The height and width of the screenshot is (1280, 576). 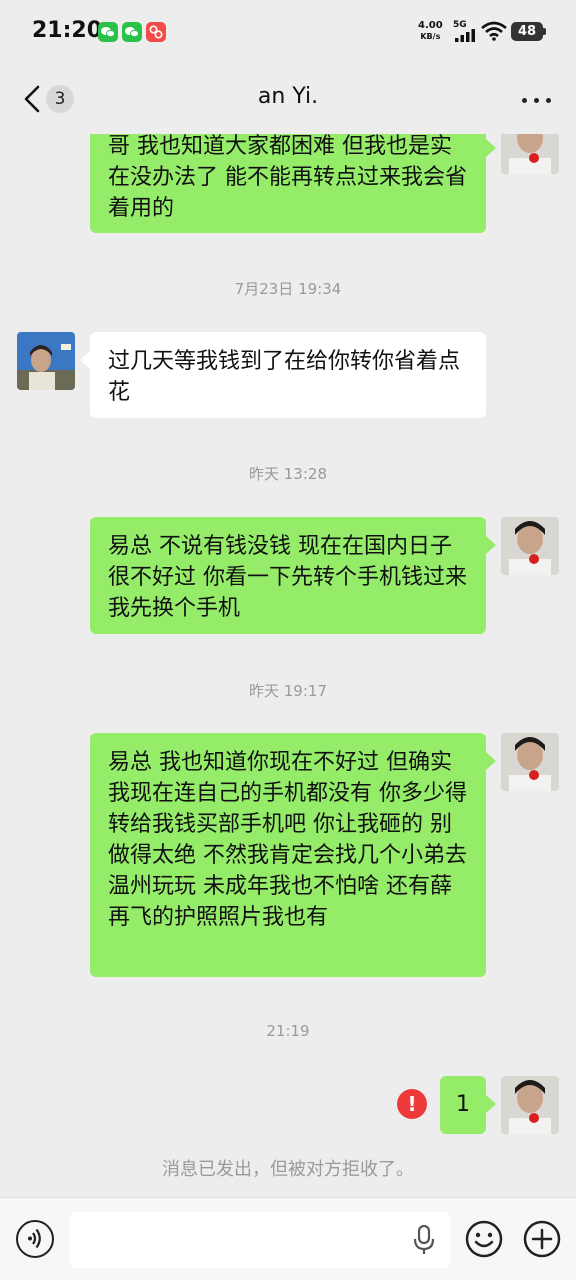 I want to click on status-bar: 21:20 4.00 KB/s 5G 48, so click(x=288, y=31).